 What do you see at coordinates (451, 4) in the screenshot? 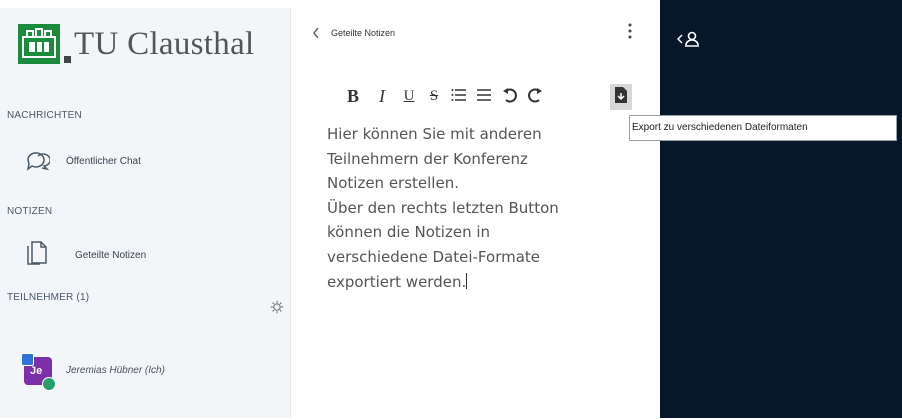
I see `top-caption-strip` at bounding box center [451, 4].